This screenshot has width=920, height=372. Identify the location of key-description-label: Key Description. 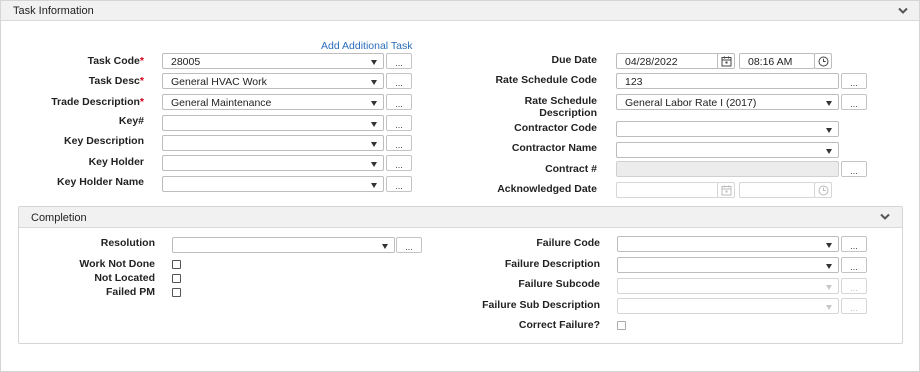
(104, 141).